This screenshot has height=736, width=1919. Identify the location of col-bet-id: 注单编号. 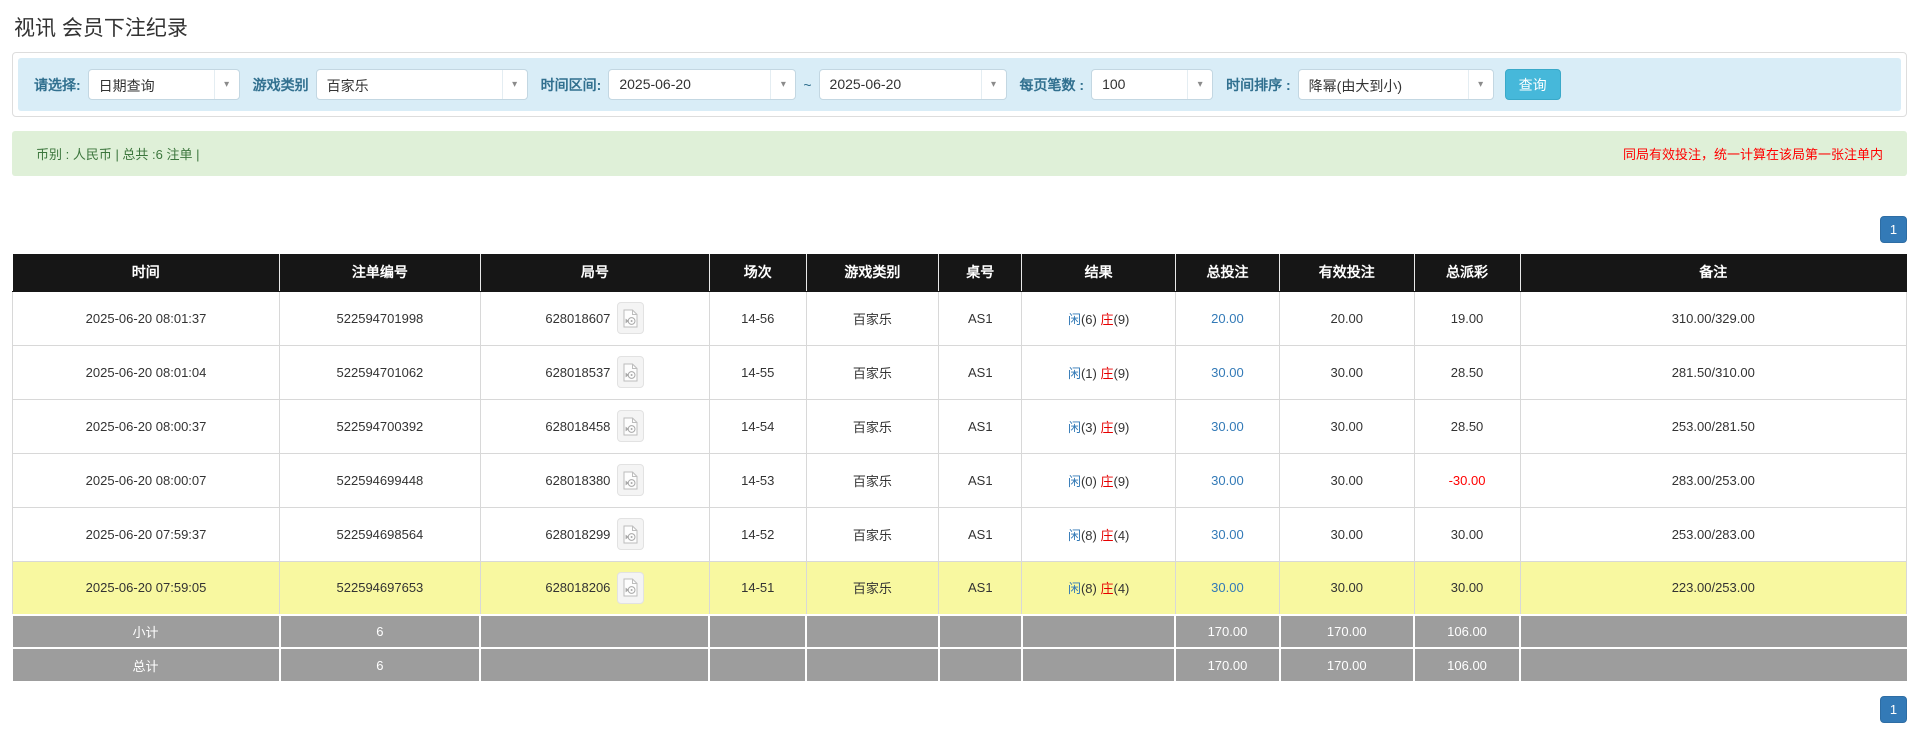
(380, 273).